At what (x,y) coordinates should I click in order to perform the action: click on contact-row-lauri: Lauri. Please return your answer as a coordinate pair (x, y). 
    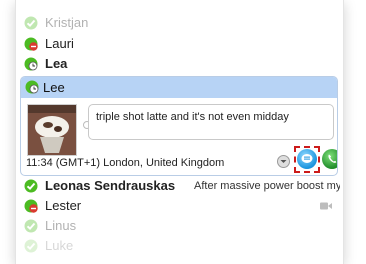
    Looking at the image, I should click on (179, 44).